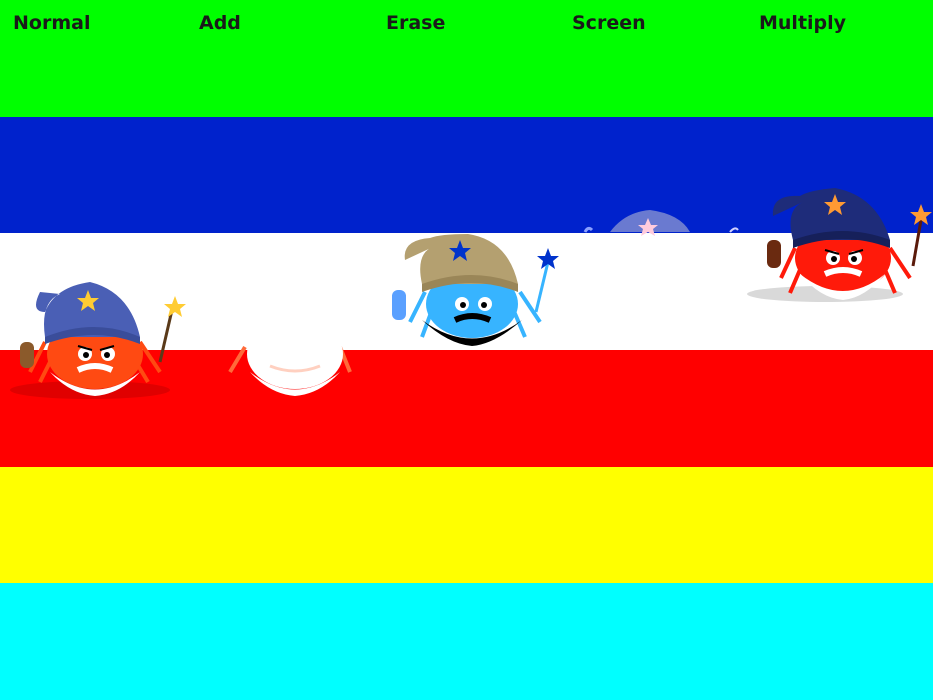  What do you see at coordinates (839, 253) in the screenshot?
I see `wizard-crab-multiply-sprite` at bounding box center [839, 253].